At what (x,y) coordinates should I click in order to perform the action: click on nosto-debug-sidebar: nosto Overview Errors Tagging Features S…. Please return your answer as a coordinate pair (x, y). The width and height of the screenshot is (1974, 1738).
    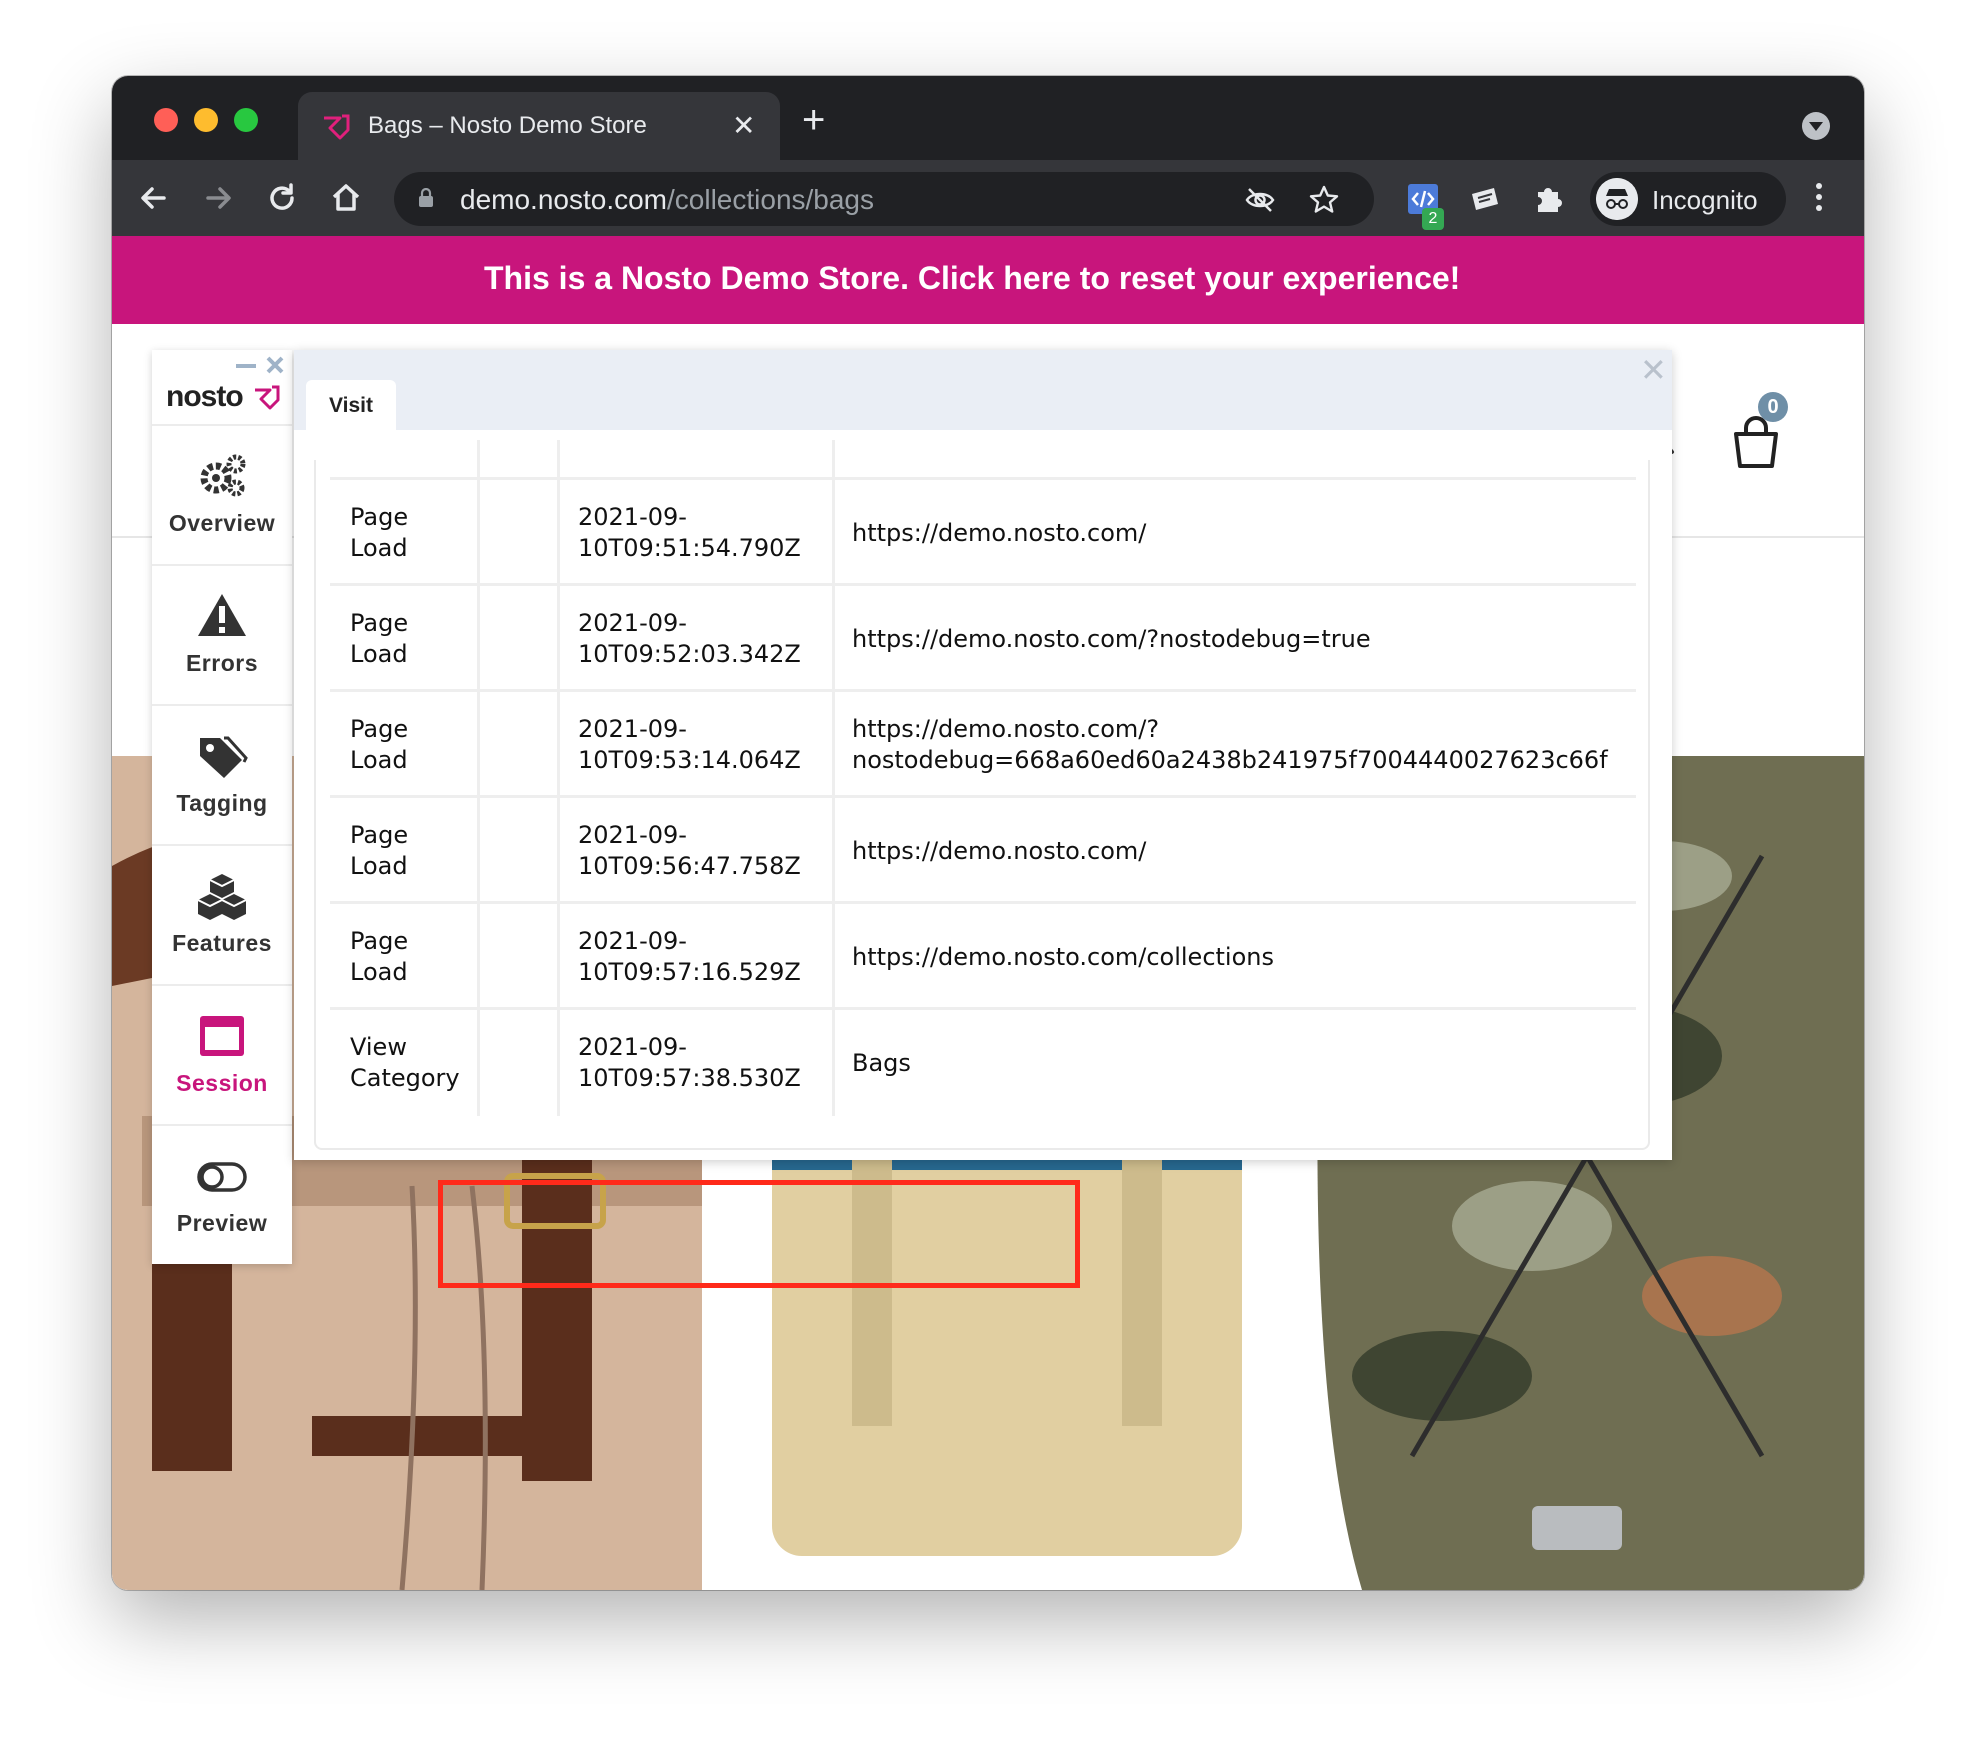
    Looking at the image, I should click on (222, 807).